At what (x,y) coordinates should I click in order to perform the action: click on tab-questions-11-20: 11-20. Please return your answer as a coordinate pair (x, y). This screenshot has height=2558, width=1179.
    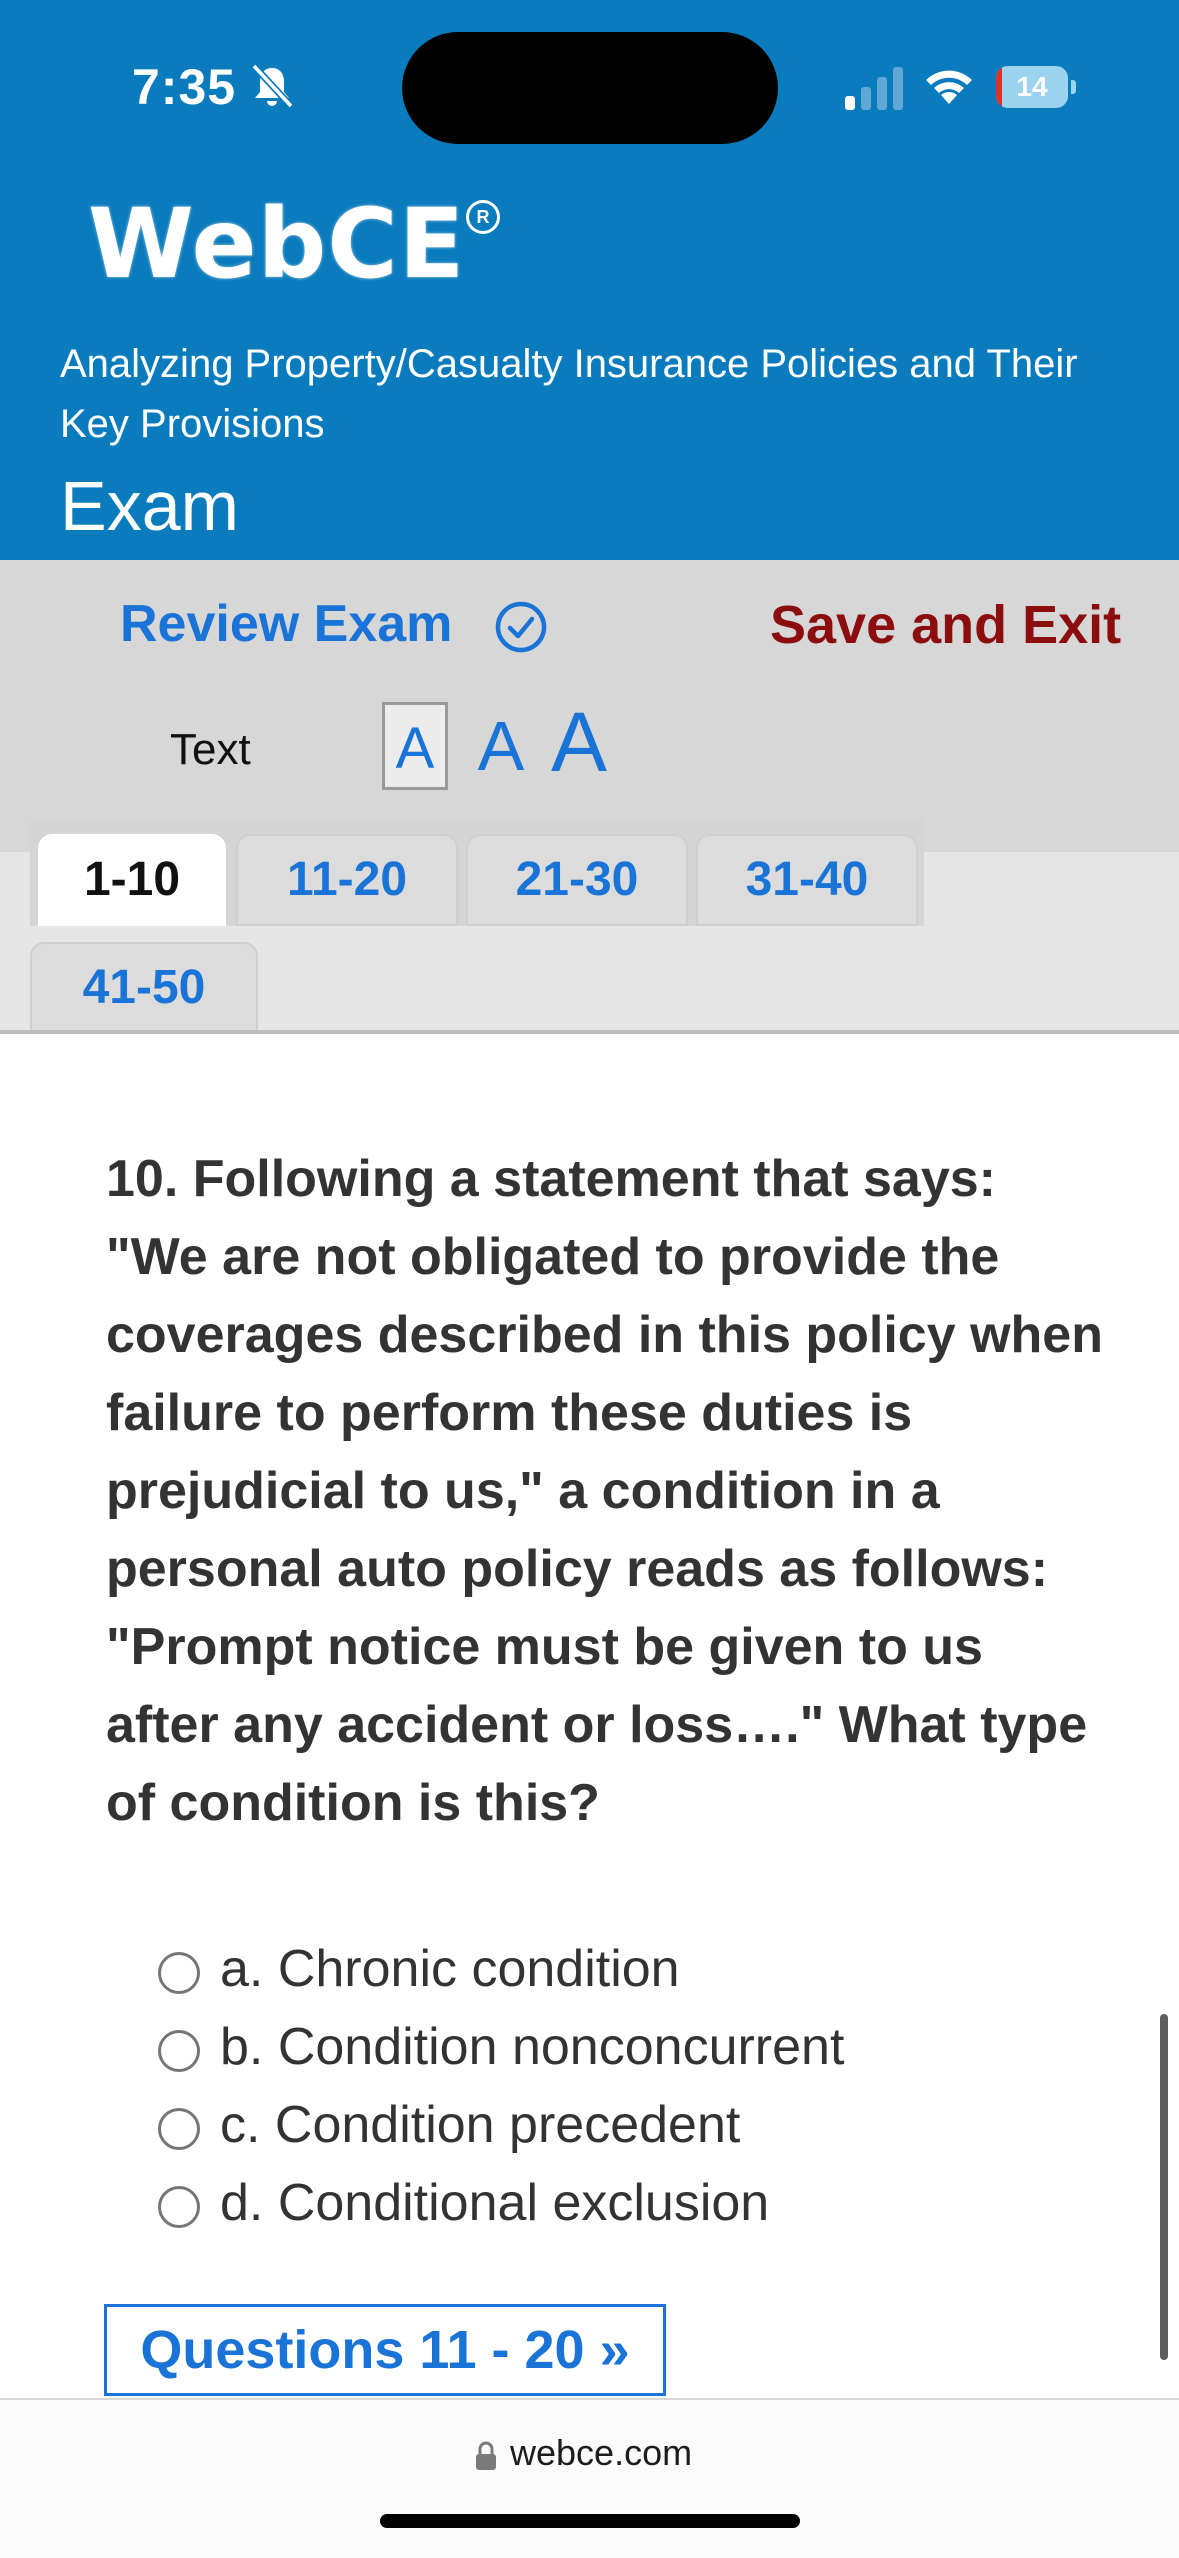
    Looking at the image, I should click on (347, 880).